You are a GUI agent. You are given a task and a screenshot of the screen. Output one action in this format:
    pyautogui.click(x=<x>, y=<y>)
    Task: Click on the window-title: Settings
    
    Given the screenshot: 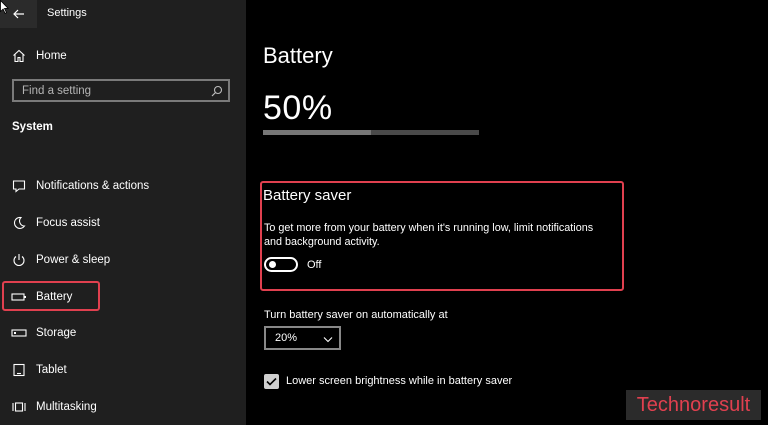 What is the action you would take?
    pyautogui.click(x=67, y=13)
    